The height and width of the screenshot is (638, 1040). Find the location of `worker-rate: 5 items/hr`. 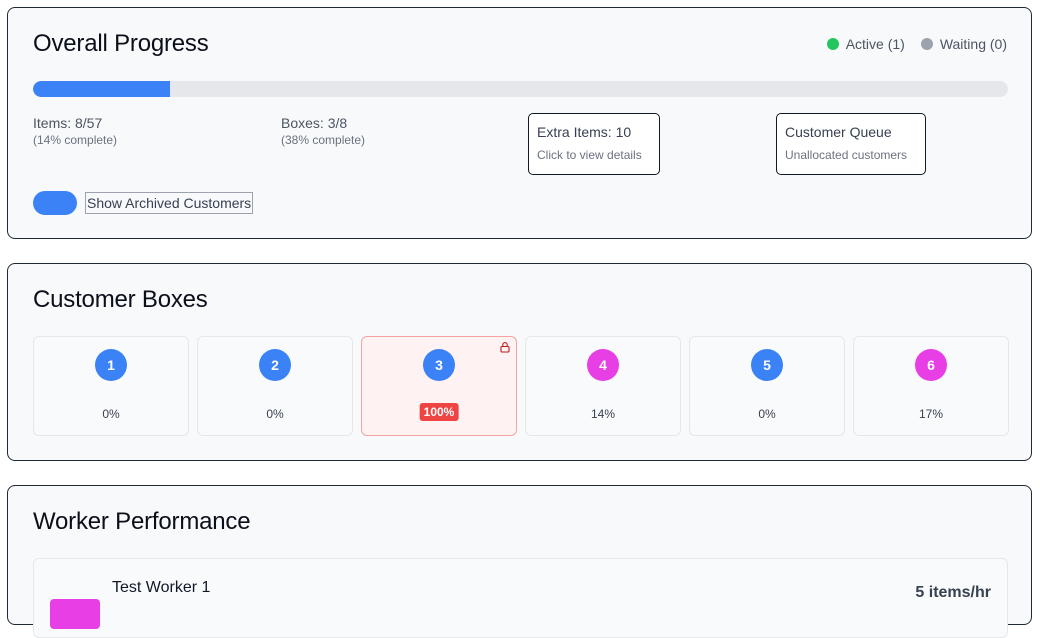

worker-rate: 5 items/hr is located at coordinates (953, 592).